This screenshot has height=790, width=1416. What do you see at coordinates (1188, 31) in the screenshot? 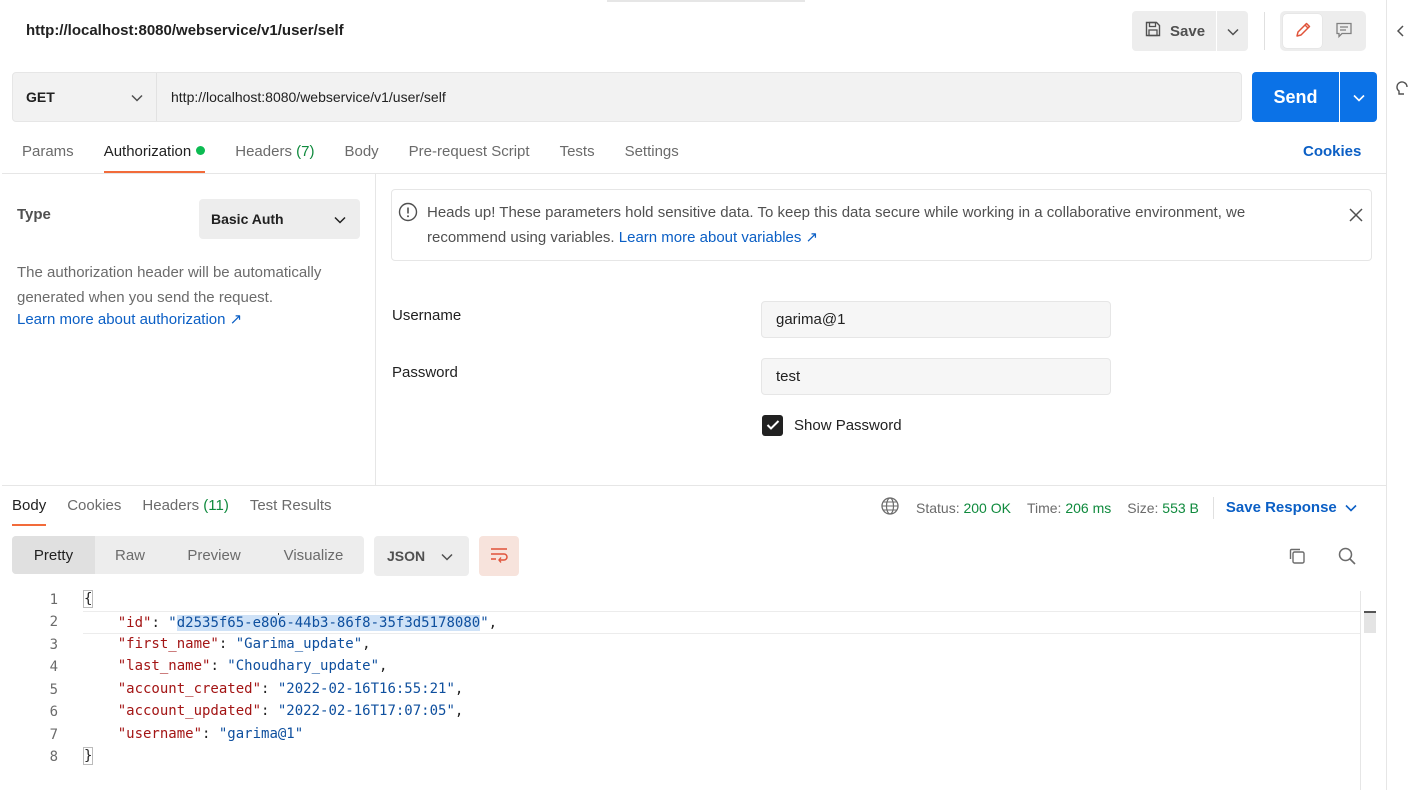
I see `save-label: Save` at bounding box center [1188, 31].